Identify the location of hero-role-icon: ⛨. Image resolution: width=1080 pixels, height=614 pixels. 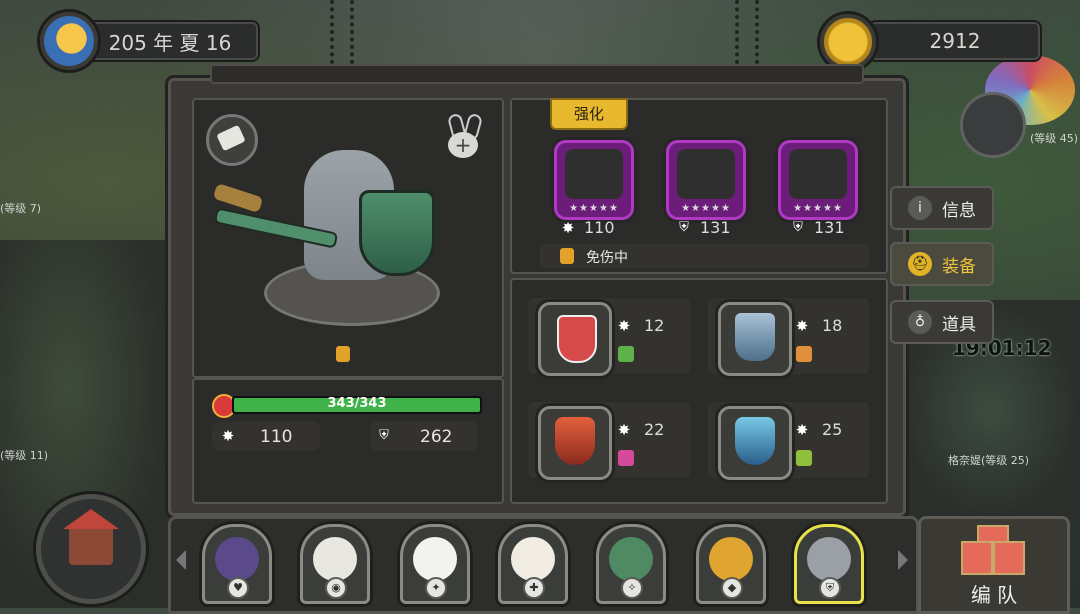
(830, 588).